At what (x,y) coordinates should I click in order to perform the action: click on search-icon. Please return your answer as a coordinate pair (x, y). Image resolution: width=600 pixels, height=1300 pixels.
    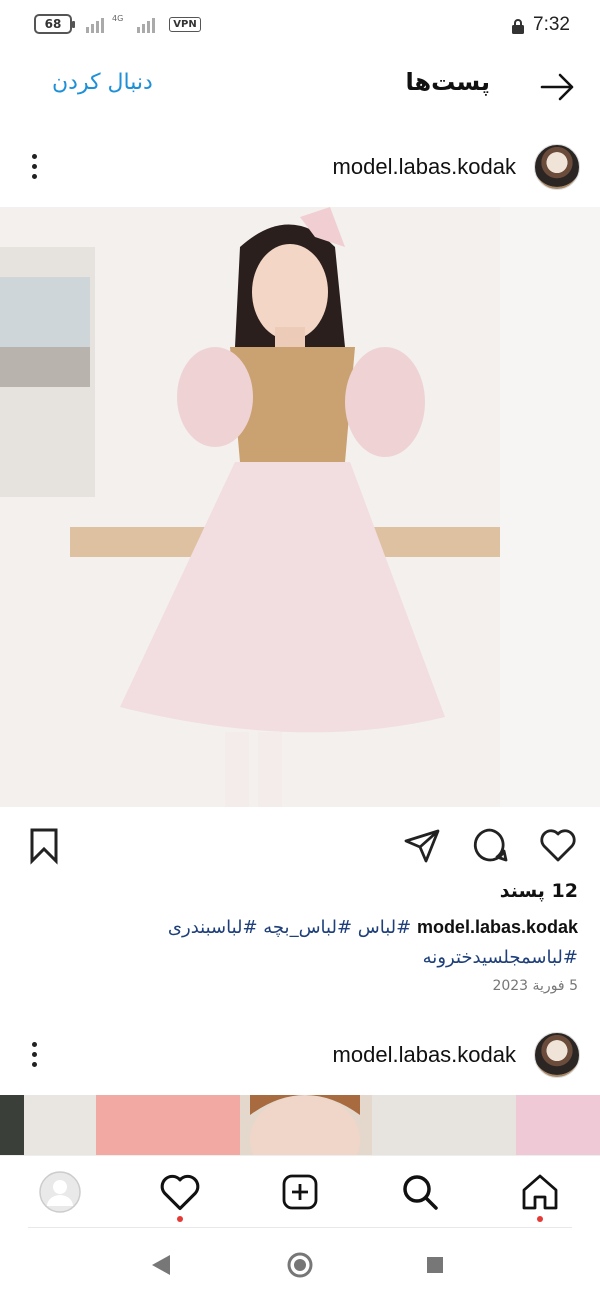
    Looking at the image, I should click on (420, 1192).